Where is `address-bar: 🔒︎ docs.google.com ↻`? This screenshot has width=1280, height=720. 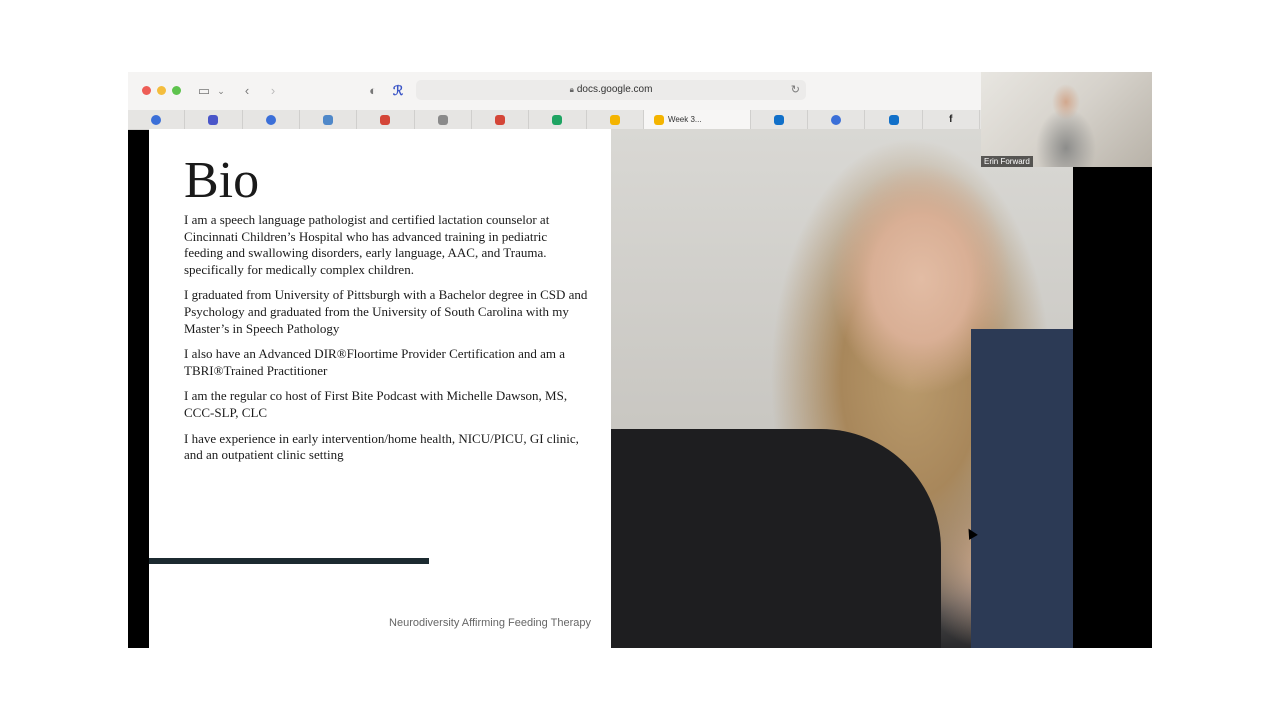 address-bar: 🔒︎ docs.google.com ↻ is located at coordinates (611, 90).